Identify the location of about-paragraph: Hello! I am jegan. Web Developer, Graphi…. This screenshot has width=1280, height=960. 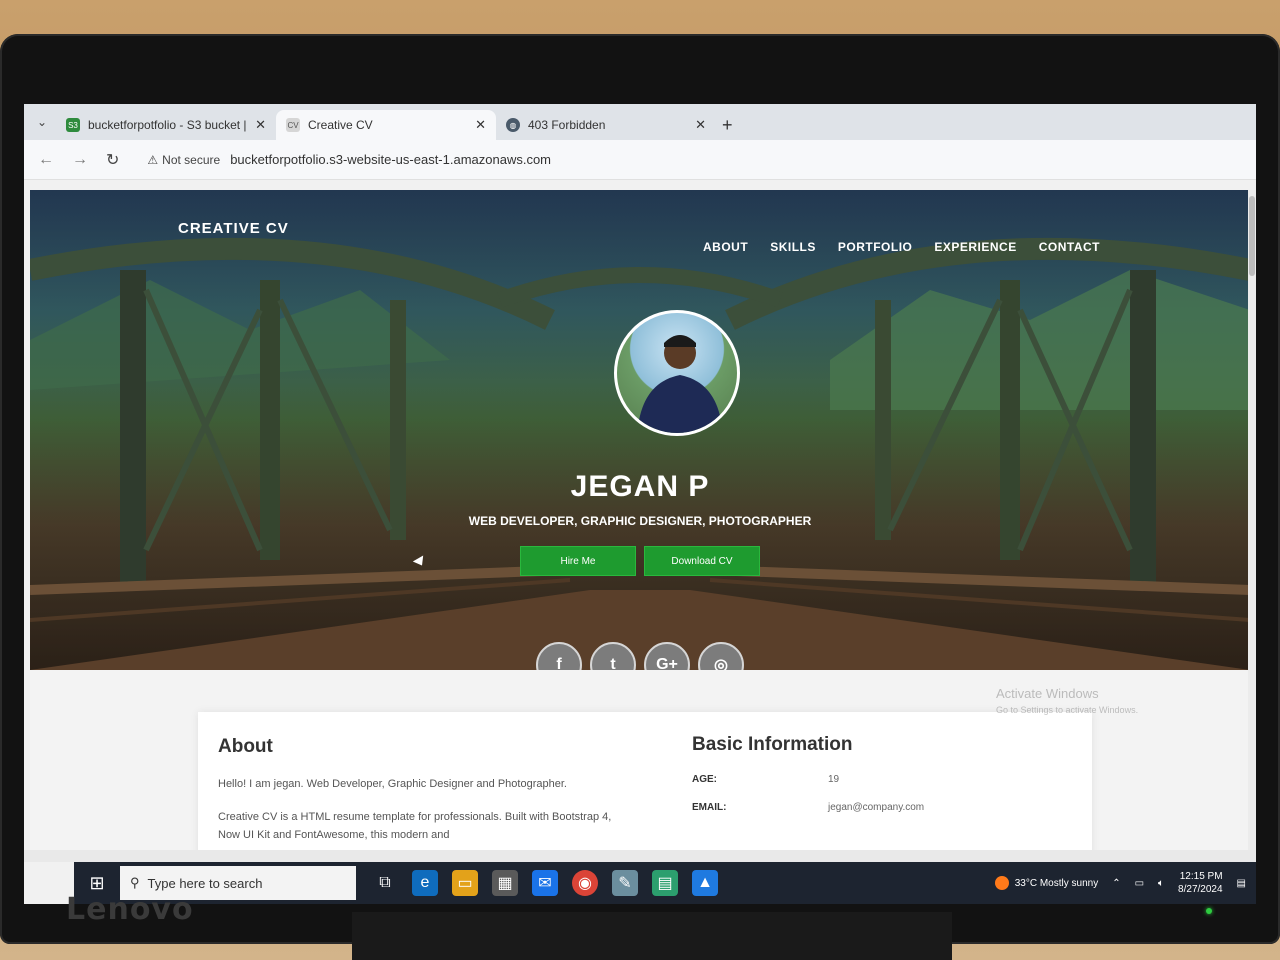
(392, 784).